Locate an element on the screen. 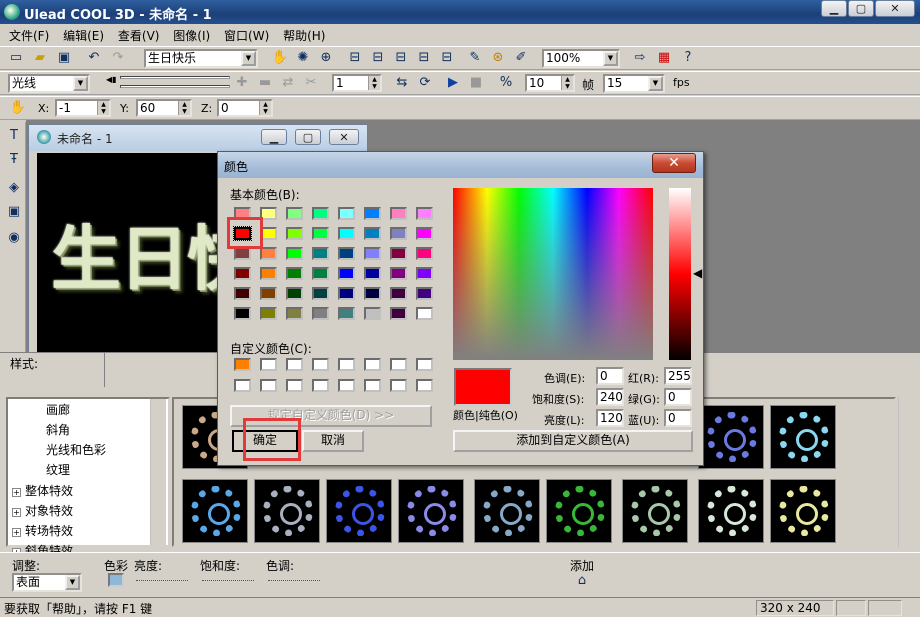 The height and width of the screenshot is (617, 920). hand-icon: ✋ is located at coordinates (280, 58).